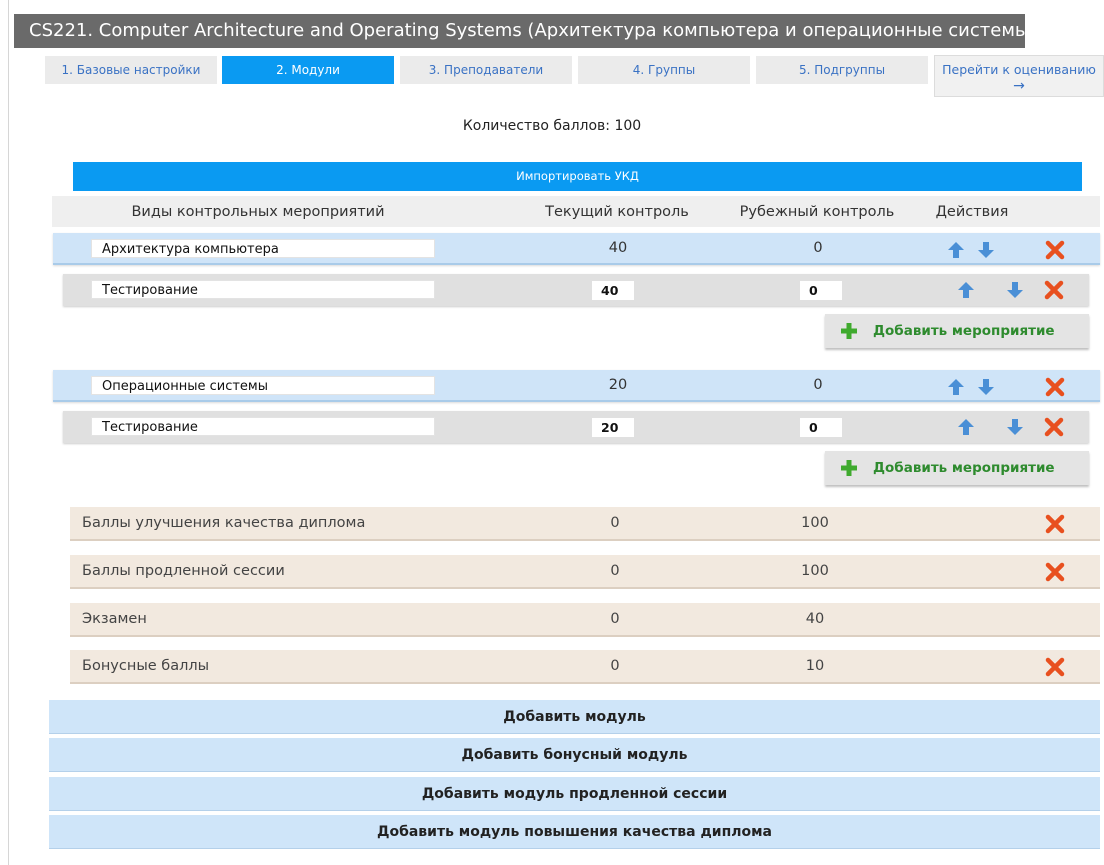 The width and height of the screenshot is (1104, 865). What do you see at coordinates (618, 385) in the screenshot?
I see `module-current-total: 20` at bounding box center [618, 385].